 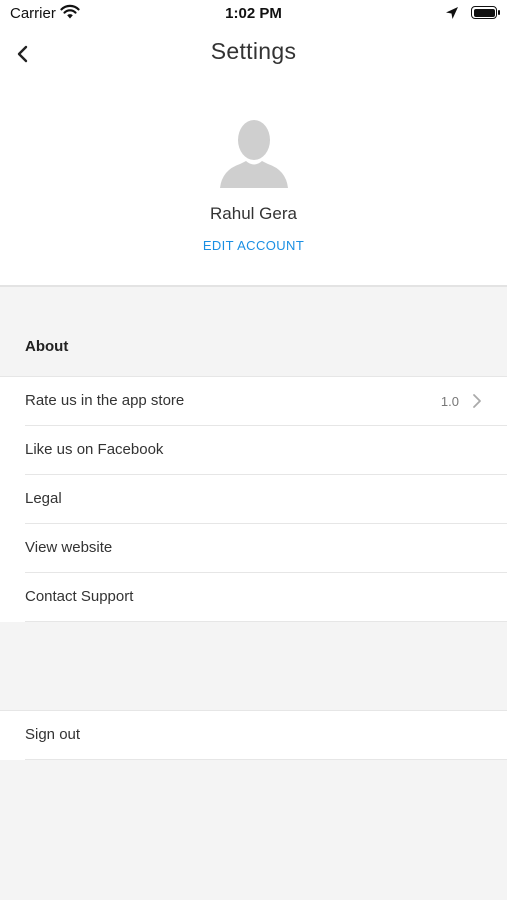 What do you see at coordinates (69, 547) in the screenshot?
I see `list-item-label: View website` at bounding box center [69, 547].